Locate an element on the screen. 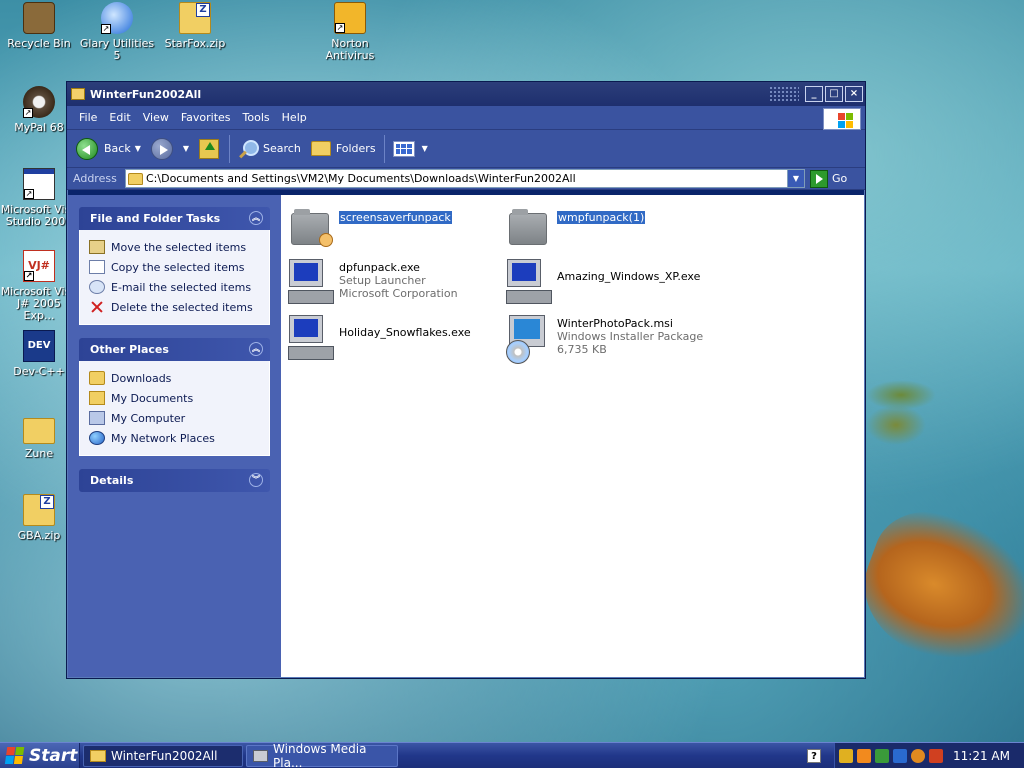 Image resolution: width=1024 pixels, height=768 pixels. menu-tools: Tools is located at coordinates (256, 117).